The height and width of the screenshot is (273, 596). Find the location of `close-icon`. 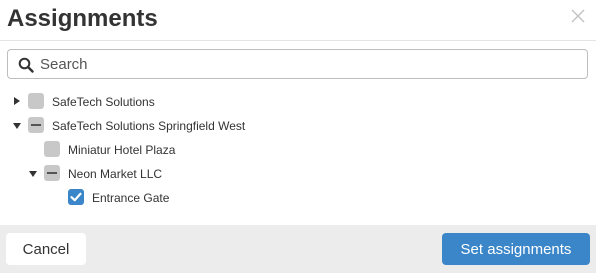

close-icon is located at coordinates (578, 16).